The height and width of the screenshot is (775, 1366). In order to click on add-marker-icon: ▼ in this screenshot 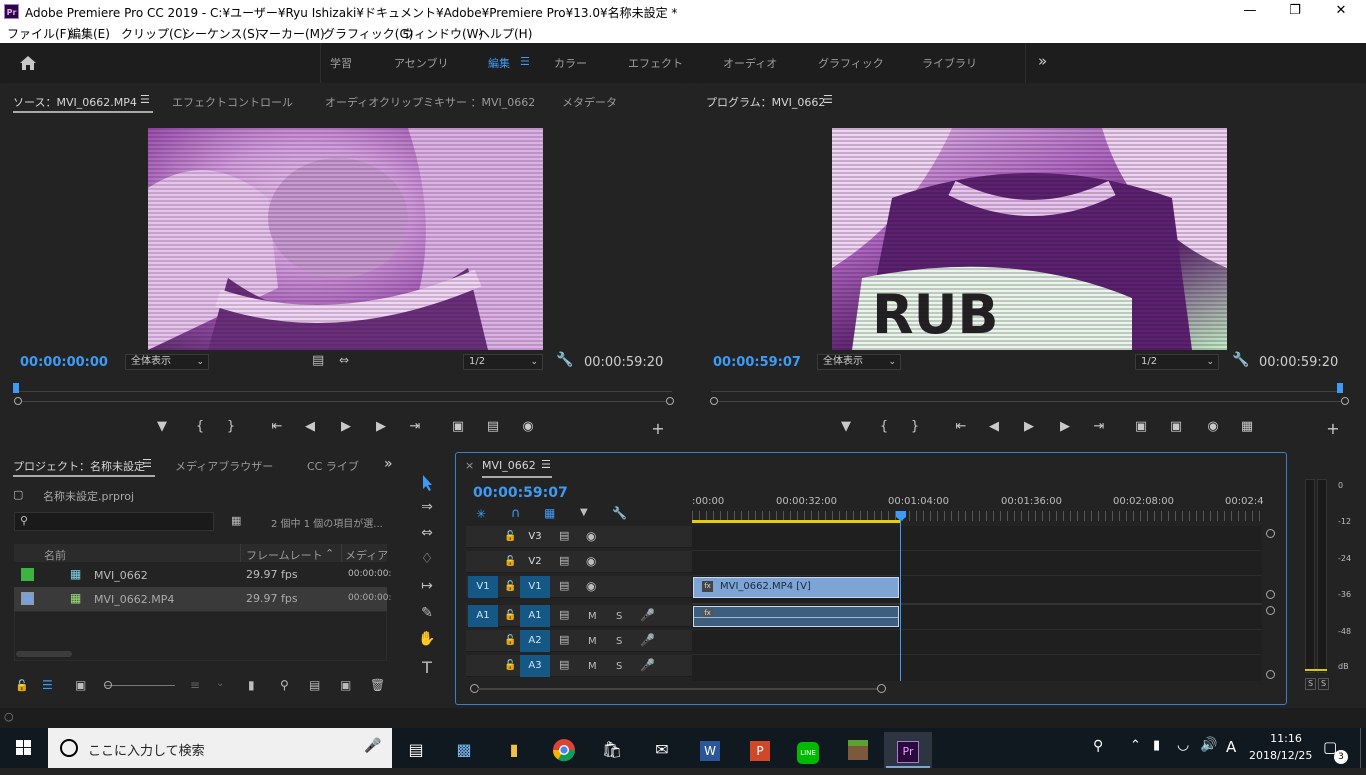, I will do `click(162, 426)`.